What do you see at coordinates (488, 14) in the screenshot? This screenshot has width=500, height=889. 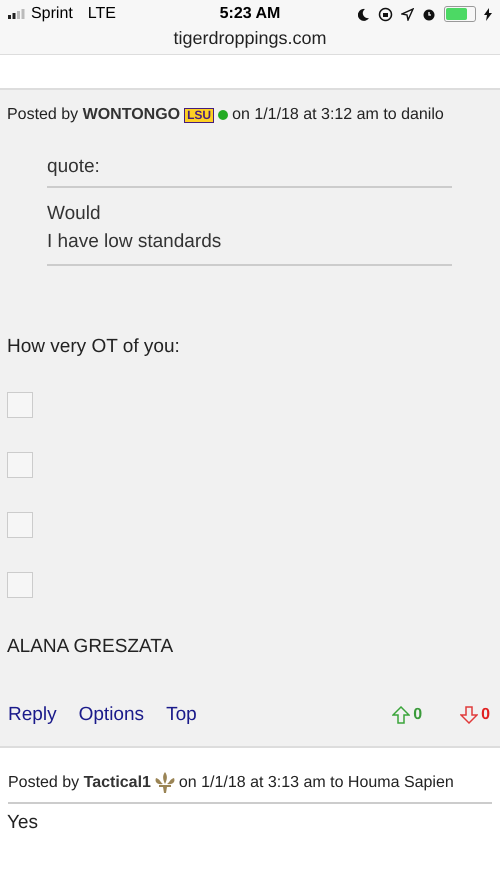 I see `charging-bolt-icon` at bounding box center [488, 14].